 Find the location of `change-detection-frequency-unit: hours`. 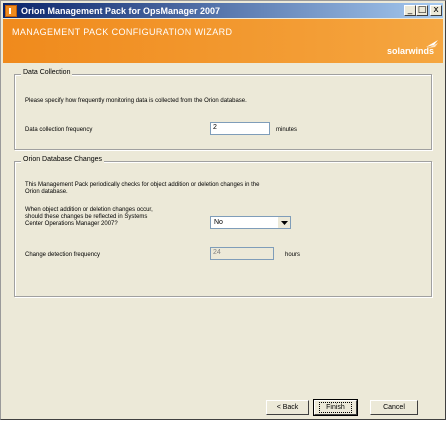

change-detection-frequency-unit: hours is located at coordinates (293, 255).